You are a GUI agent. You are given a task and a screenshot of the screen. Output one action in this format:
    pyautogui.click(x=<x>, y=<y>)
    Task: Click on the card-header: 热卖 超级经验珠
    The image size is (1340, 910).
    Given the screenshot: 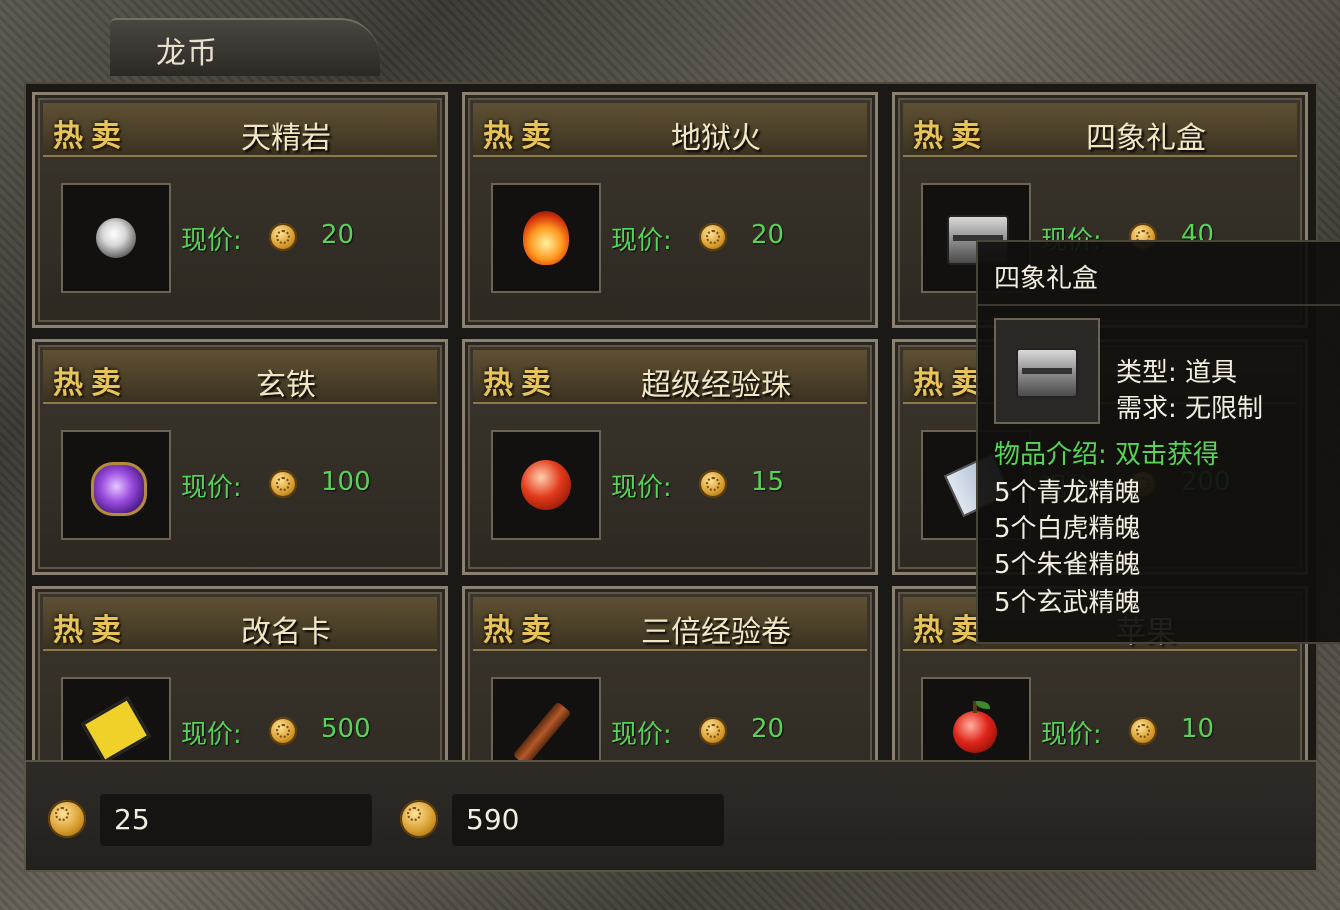 What is the action you would take?
    pyautogui.click(x=670, y=377)
    